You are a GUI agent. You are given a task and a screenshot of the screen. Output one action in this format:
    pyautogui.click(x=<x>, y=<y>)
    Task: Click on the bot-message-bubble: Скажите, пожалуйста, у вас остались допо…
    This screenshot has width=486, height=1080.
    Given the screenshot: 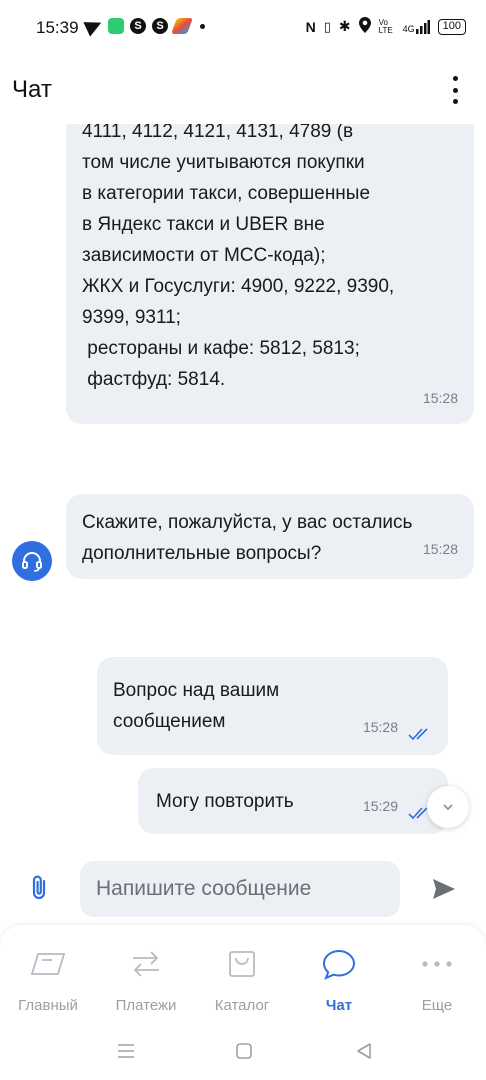 What is the action you would take?
    pyautogui.click(x=270, y=536)
    